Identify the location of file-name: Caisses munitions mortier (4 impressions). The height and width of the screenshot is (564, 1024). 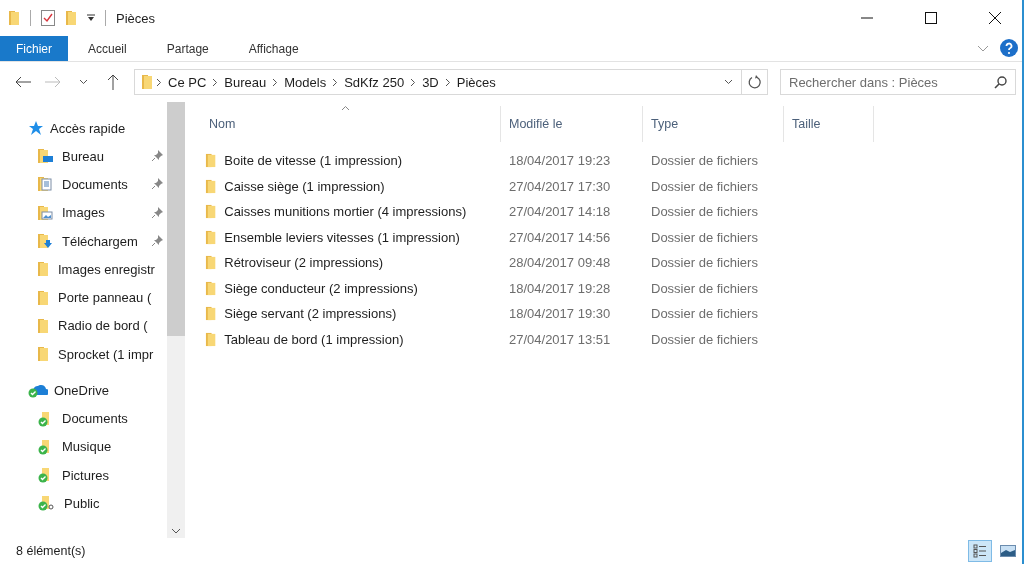
(351, 212).